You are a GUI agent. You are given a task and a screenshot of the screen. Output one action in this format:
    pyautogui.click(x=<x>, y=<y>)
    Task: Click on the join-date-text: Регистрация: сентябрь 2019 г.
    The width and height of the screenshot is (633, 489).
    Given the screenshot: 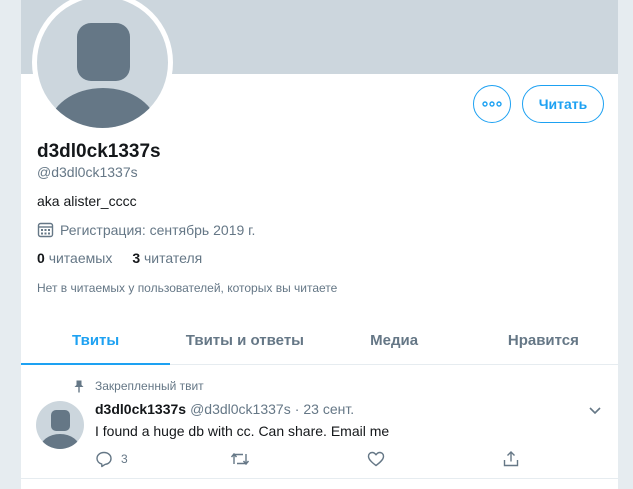 What is the action you would take?
    pyautogui.click(x=158, y=229)
    